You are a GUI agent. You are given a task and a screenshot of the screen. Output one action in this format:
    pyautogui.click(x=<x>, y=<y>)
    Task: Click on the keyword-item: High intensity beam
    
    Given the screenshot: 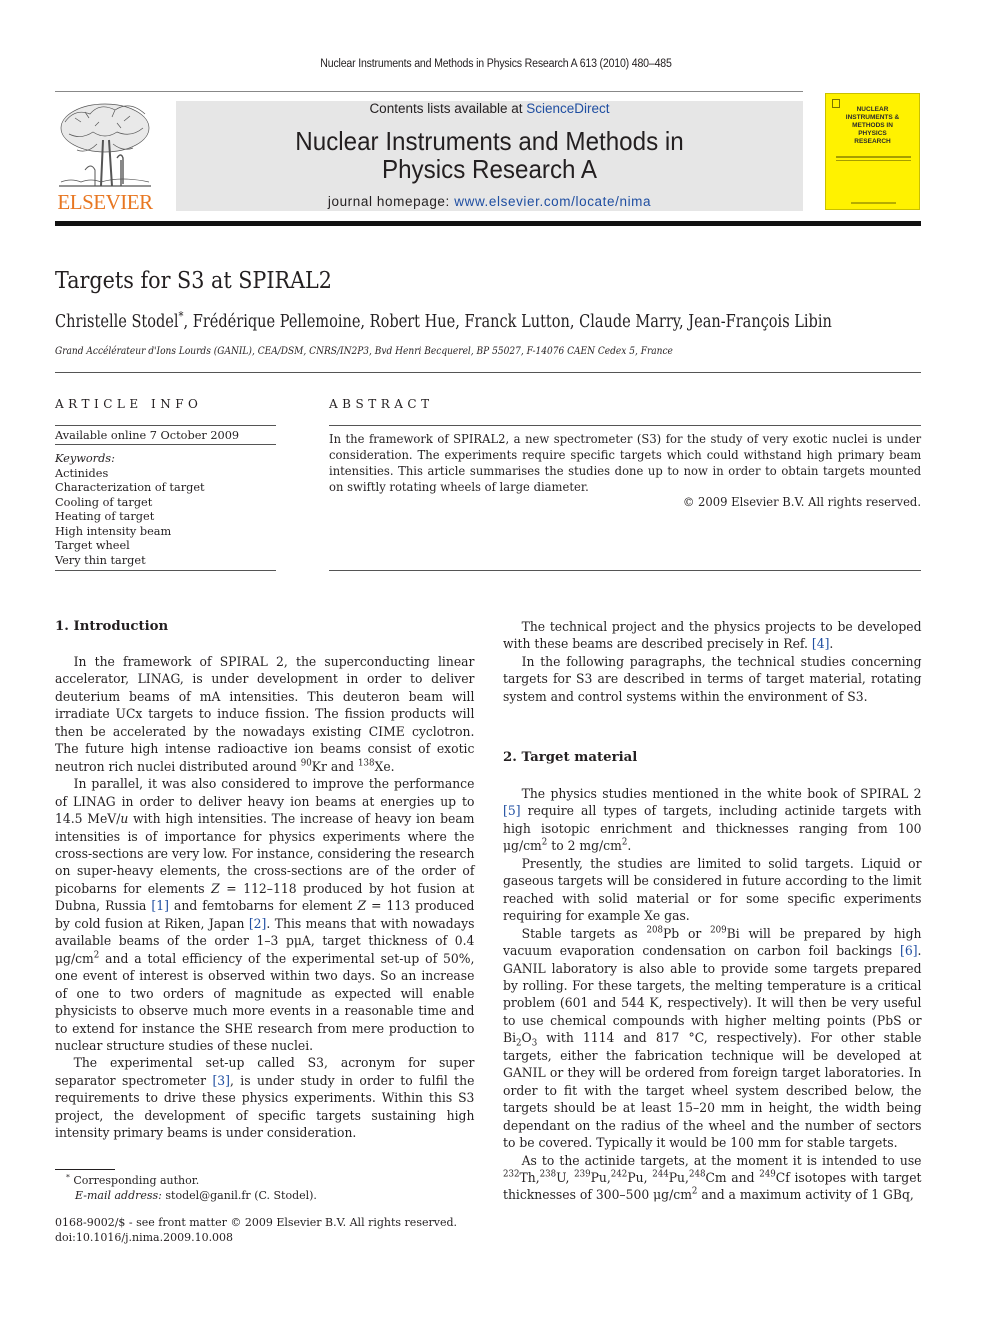 What is the action you would take?
    pyautogui.click(x=113, y=531)
    